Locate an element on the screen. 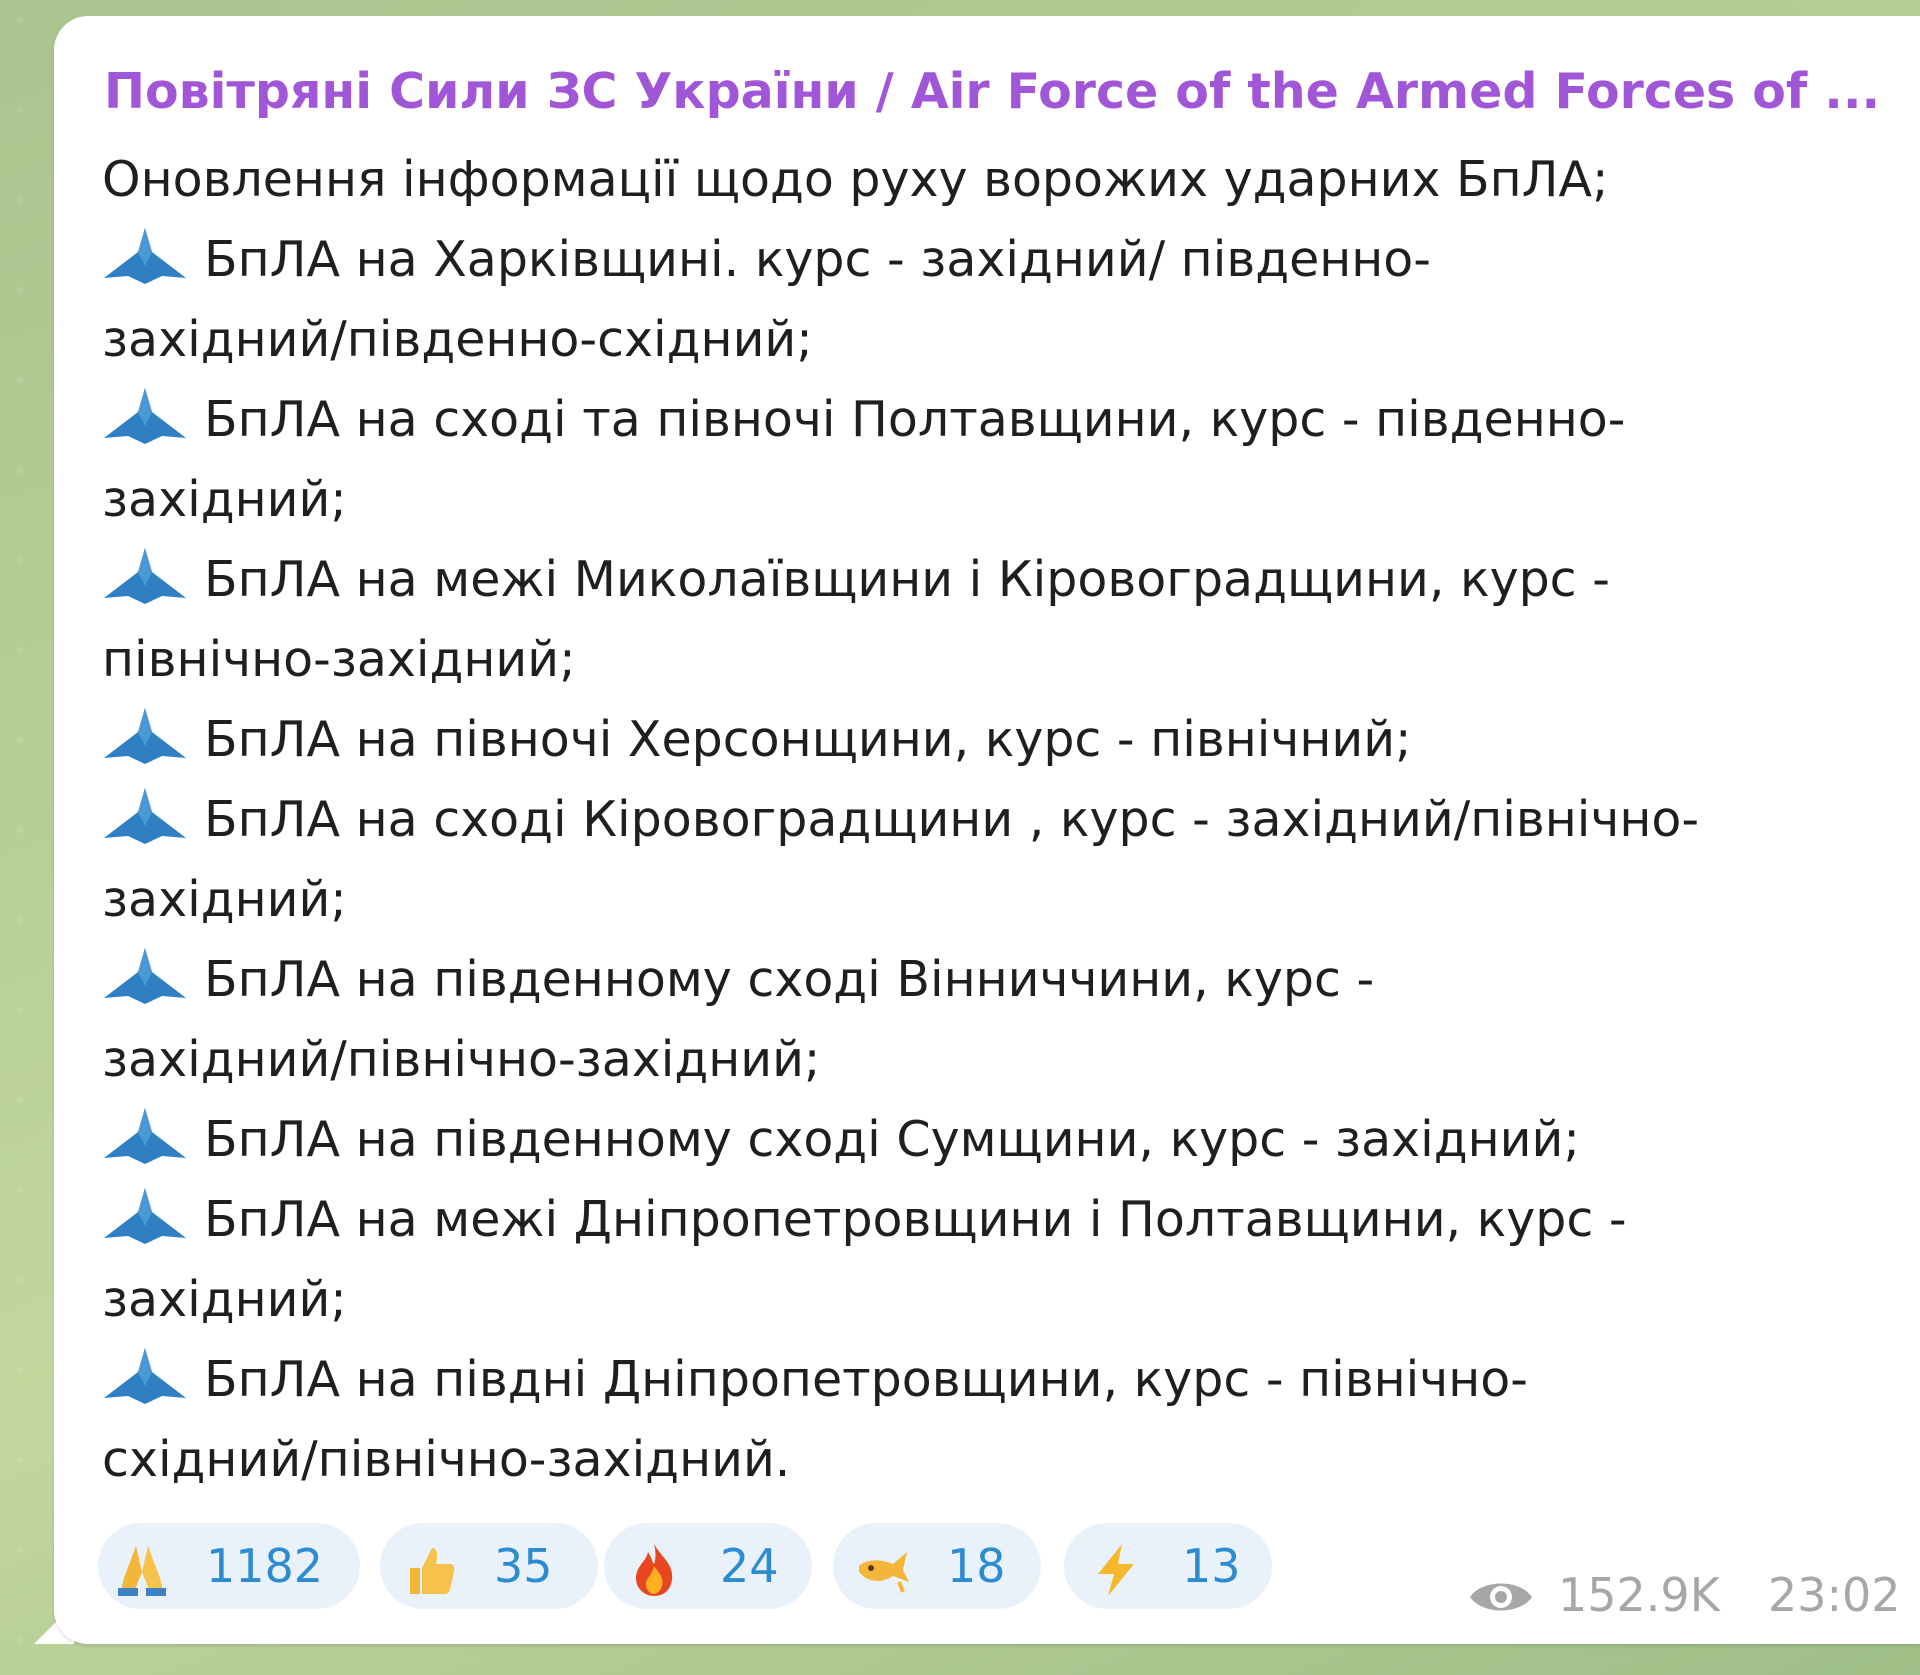 This screenshot has height=1675, width=1920. message-line-text: східний/північно-західний. is located at coordinates (446, 1459).